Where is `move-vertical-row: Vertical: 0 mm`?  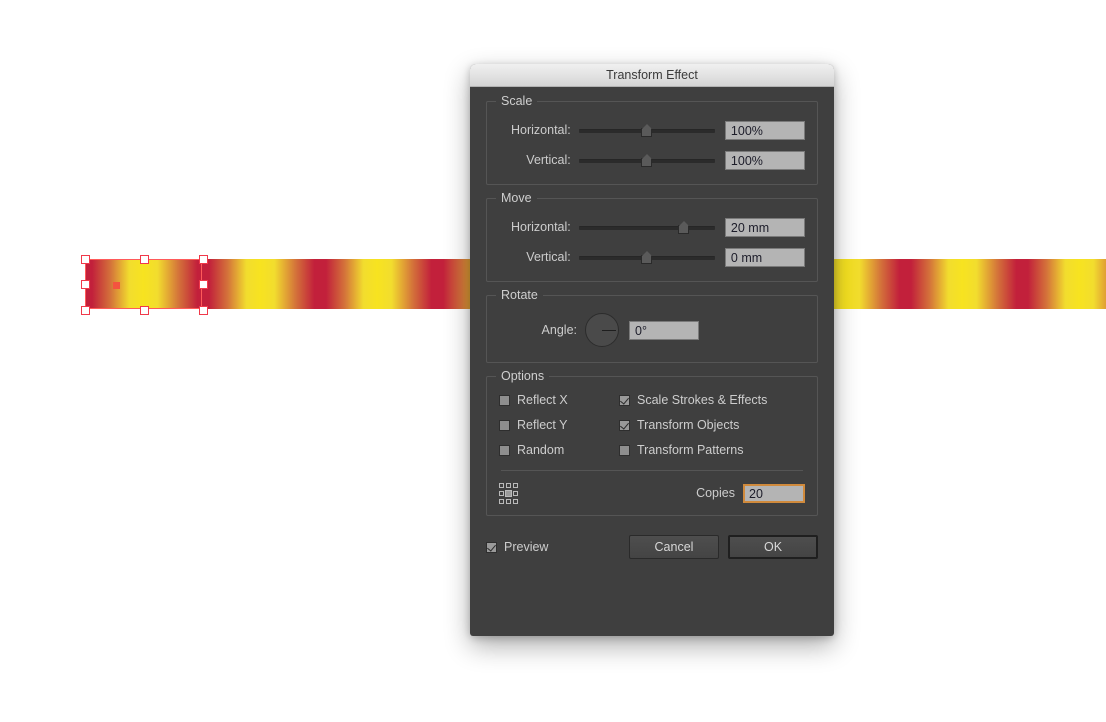
move-vertical-row: Vertical: 0 mm is located at coordinates (652, 257).